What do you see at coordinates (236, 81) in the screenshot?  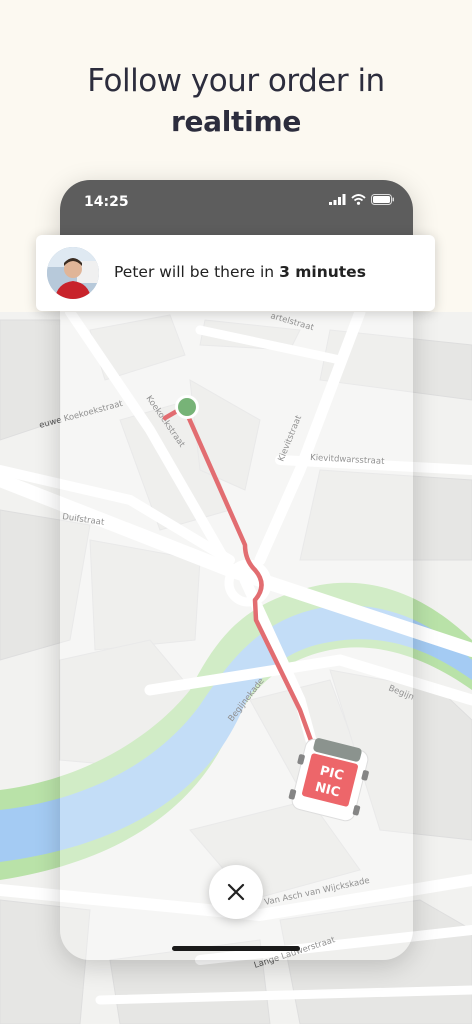 I see `headline-line-1: Follow your order in` at bounding box center [236, 81].